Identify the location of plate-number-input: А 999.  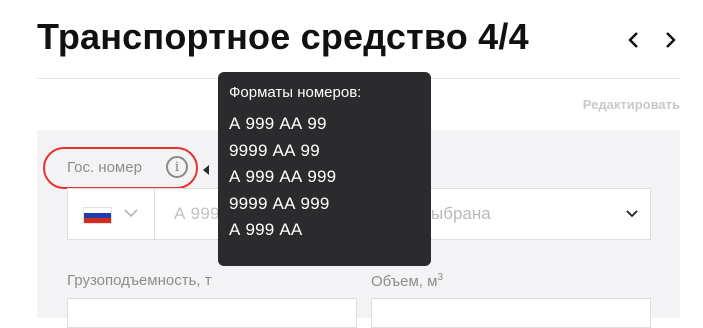
(197, 214).